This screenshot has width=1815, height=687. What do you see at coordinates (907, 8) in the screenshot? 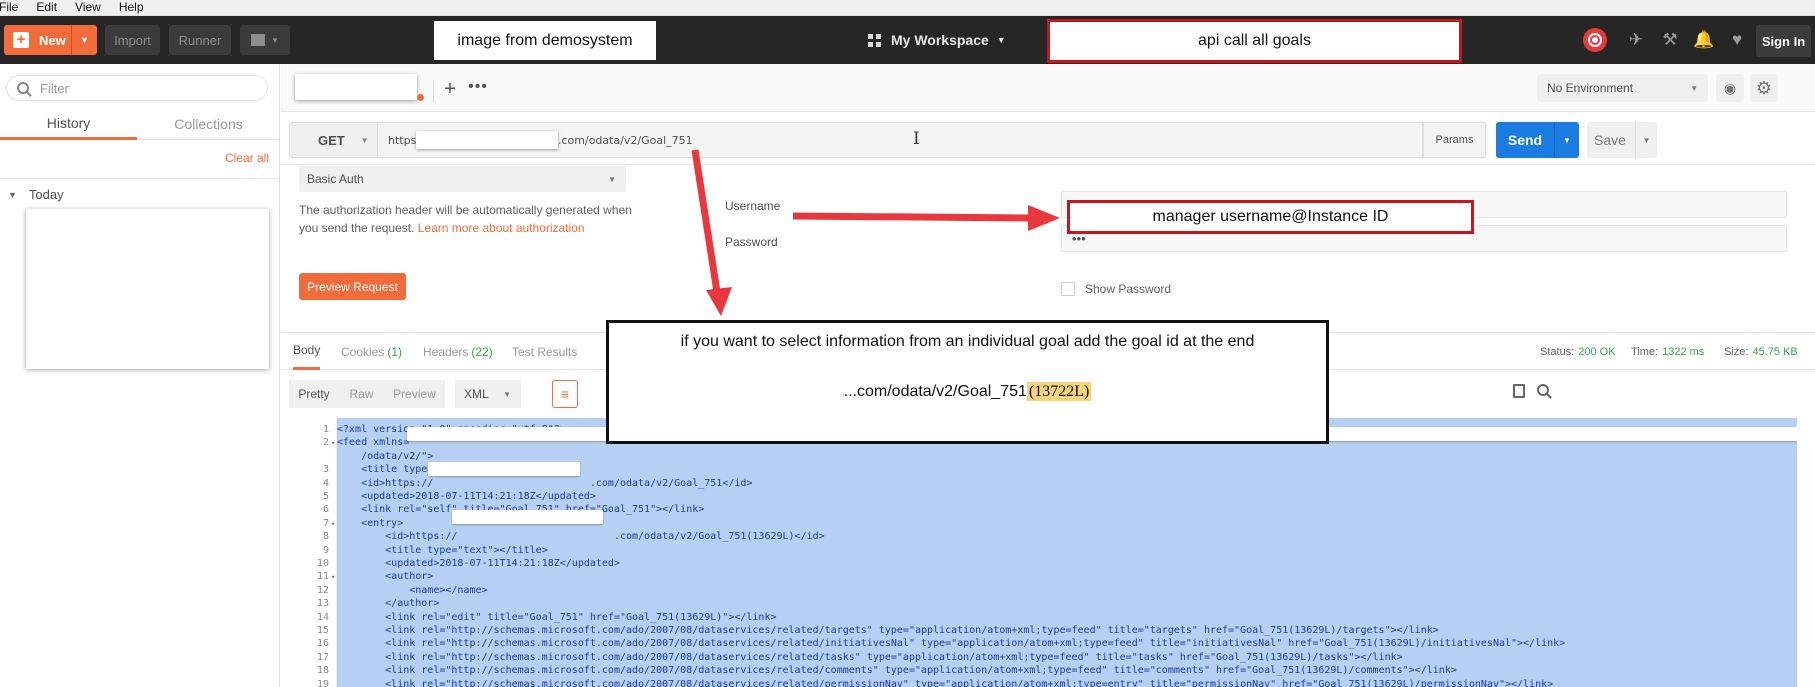
I see `window-menubar: File Edit View Help` at bounding box center [907, 8].